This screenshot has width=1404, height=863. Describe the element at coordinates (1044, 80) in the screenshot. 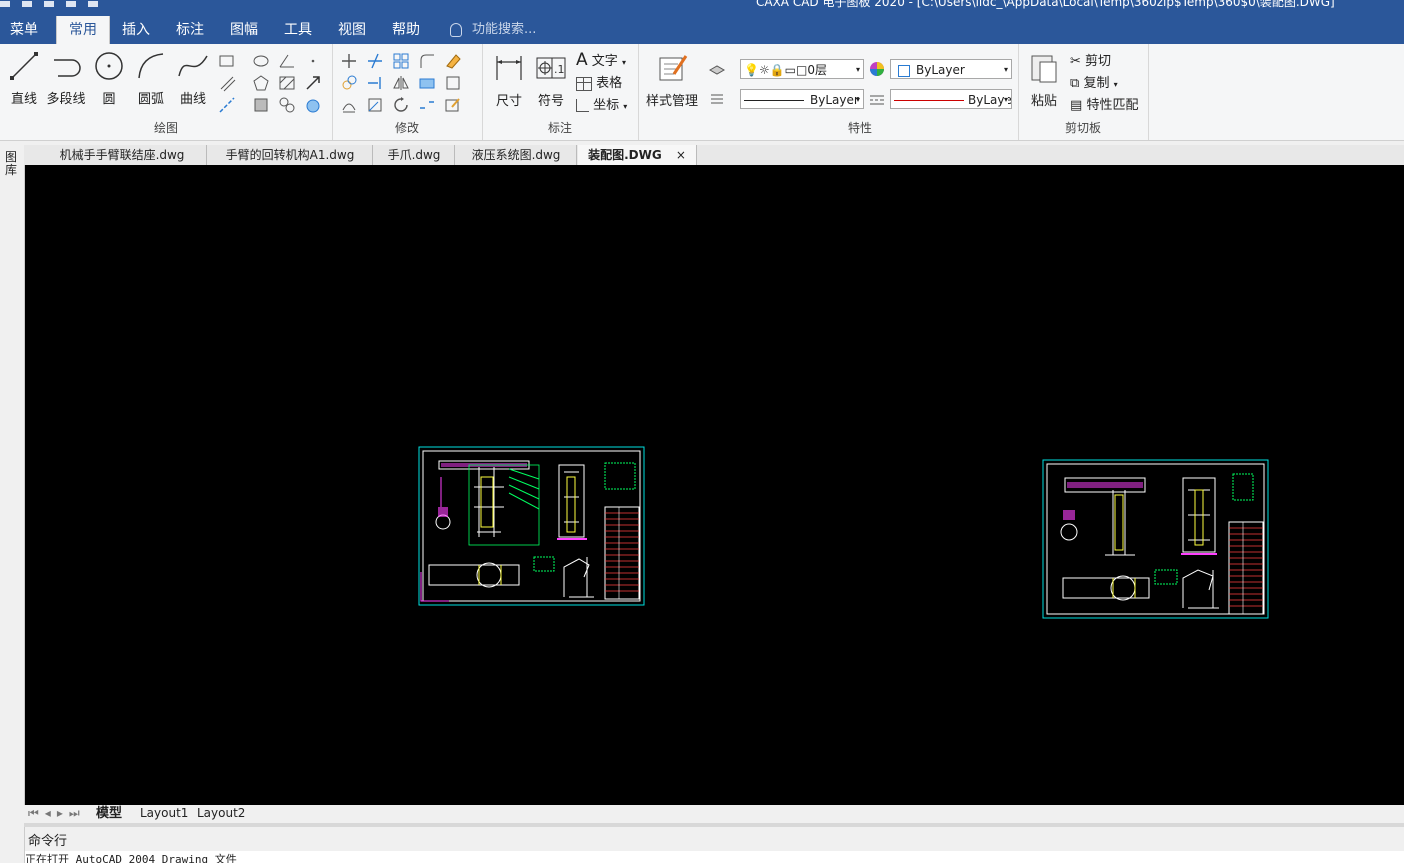

I see `paste-button: 粘贴` at that location.